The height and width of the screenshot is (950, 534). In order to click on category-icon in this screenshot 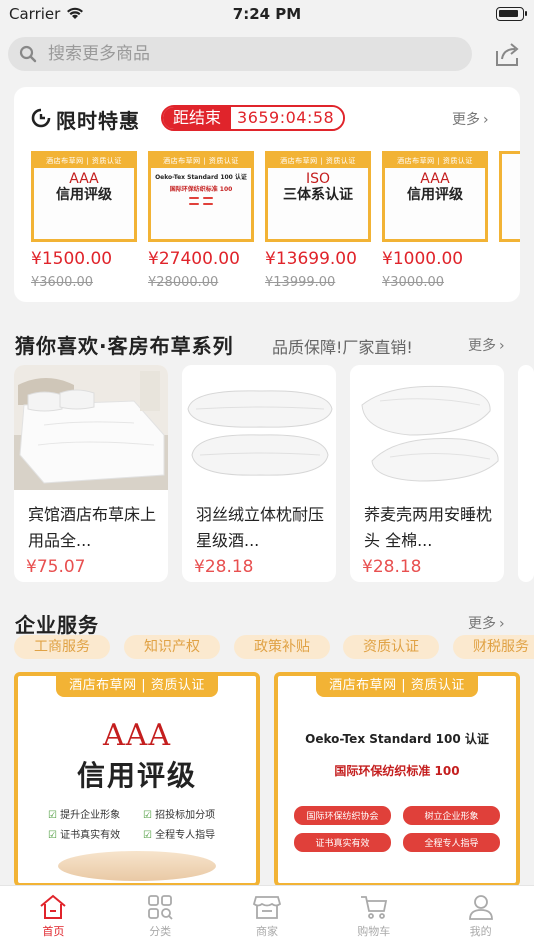, I will do `click(160, 907)`.